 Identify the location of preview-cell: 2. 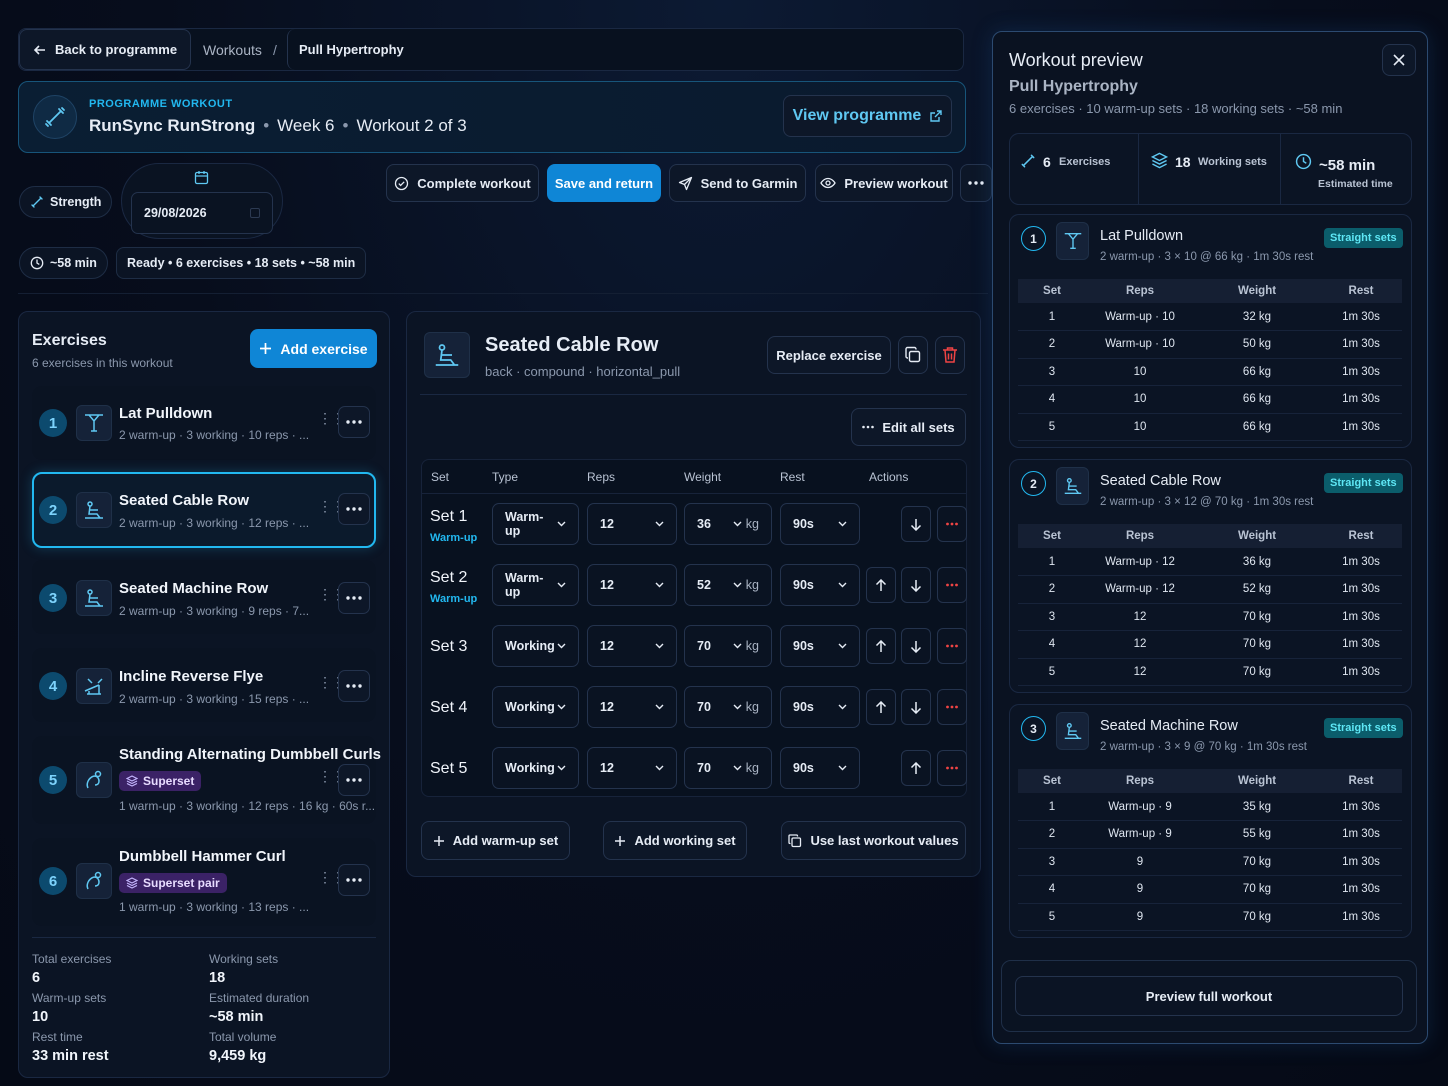
(1052, 344).